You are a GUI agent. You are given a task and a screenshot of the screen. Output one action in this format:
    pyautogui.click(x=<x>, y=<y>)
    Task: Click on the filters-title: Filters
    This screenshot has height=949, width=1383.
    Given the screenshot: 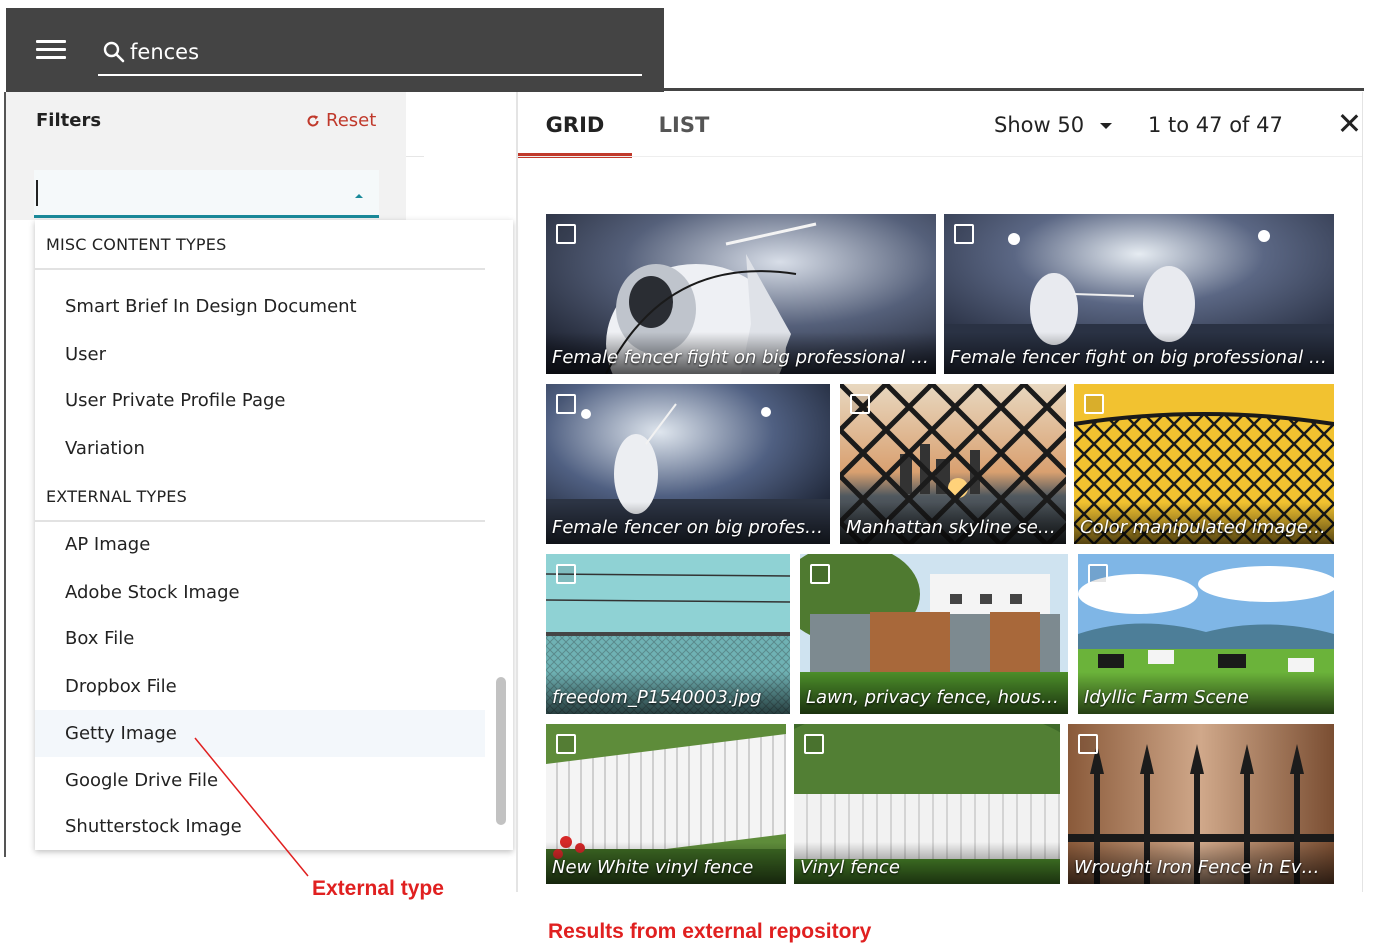 What is the action you would take?
    pyautogui.click(x=69, y=120)
    